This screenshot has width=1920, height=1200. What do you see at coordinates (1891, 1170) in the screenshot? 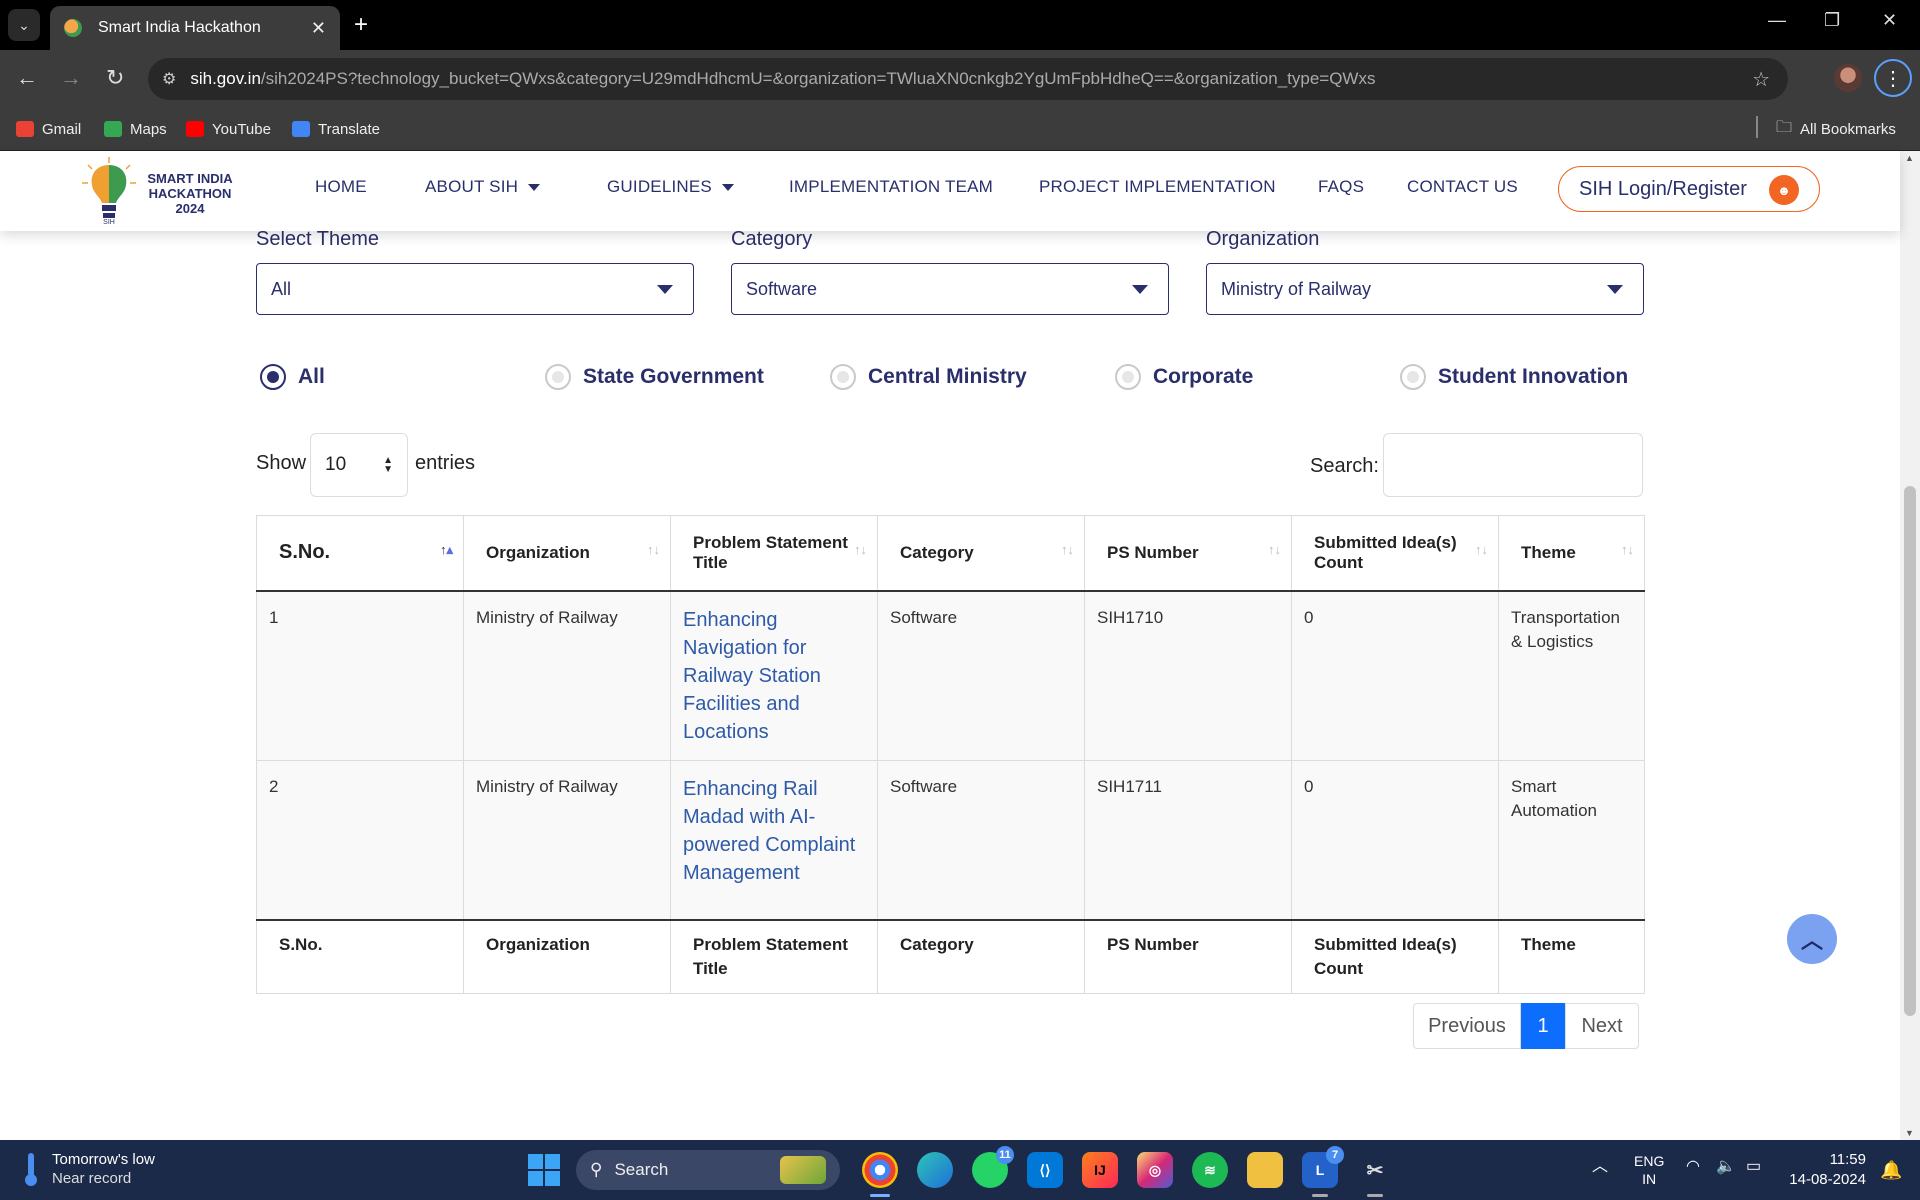
I see `notification-bell-icon: 🔔` at bounding box center [1891, 1170].